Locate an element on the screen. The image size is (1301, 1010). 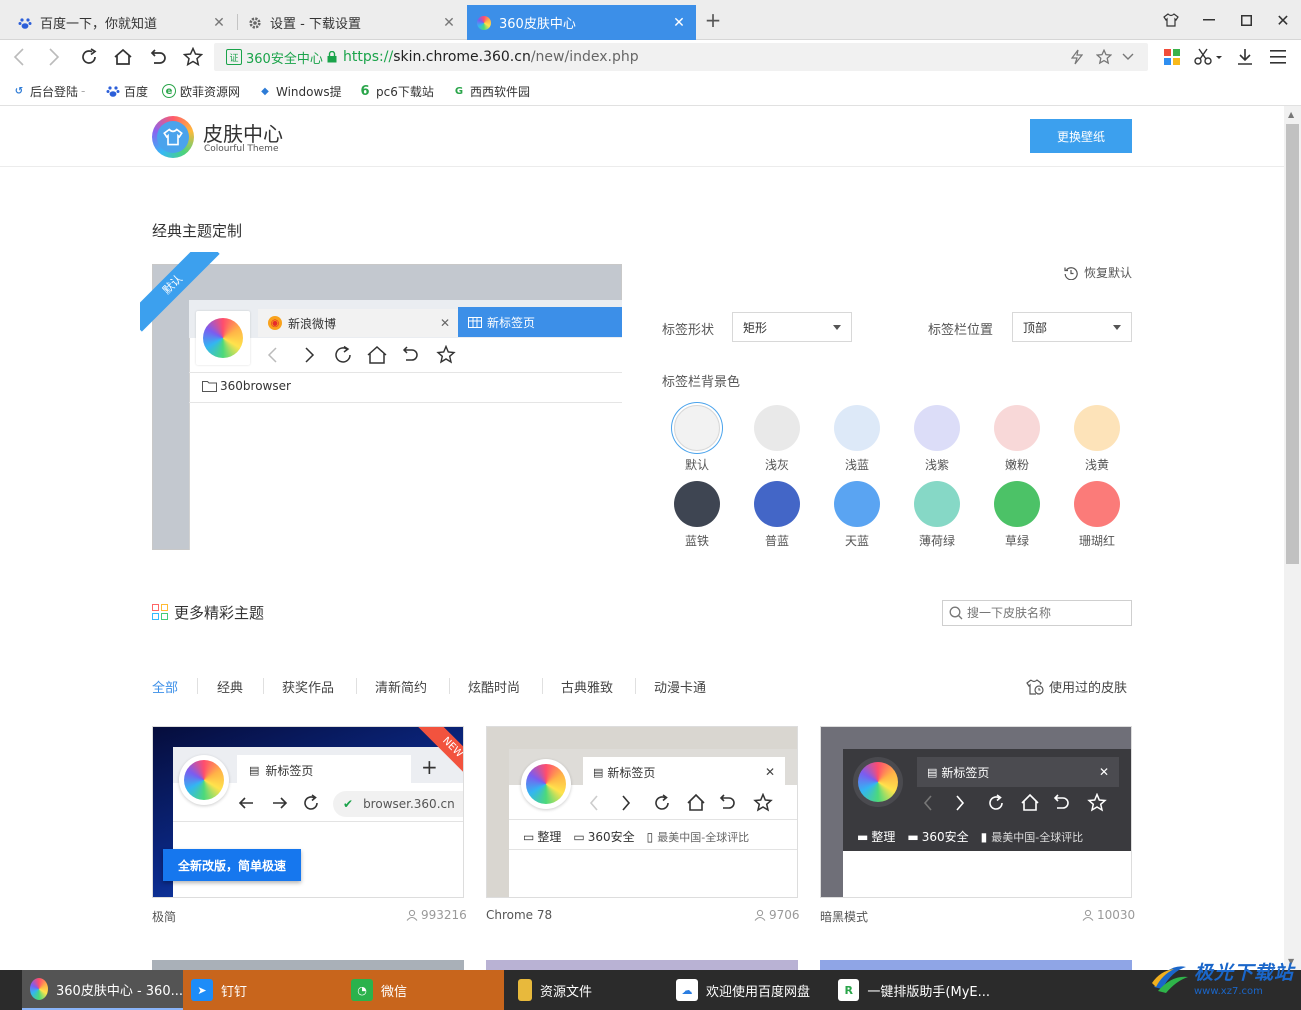
preview-bookmark-folder: 360browser is located at coordinates (246, 386).